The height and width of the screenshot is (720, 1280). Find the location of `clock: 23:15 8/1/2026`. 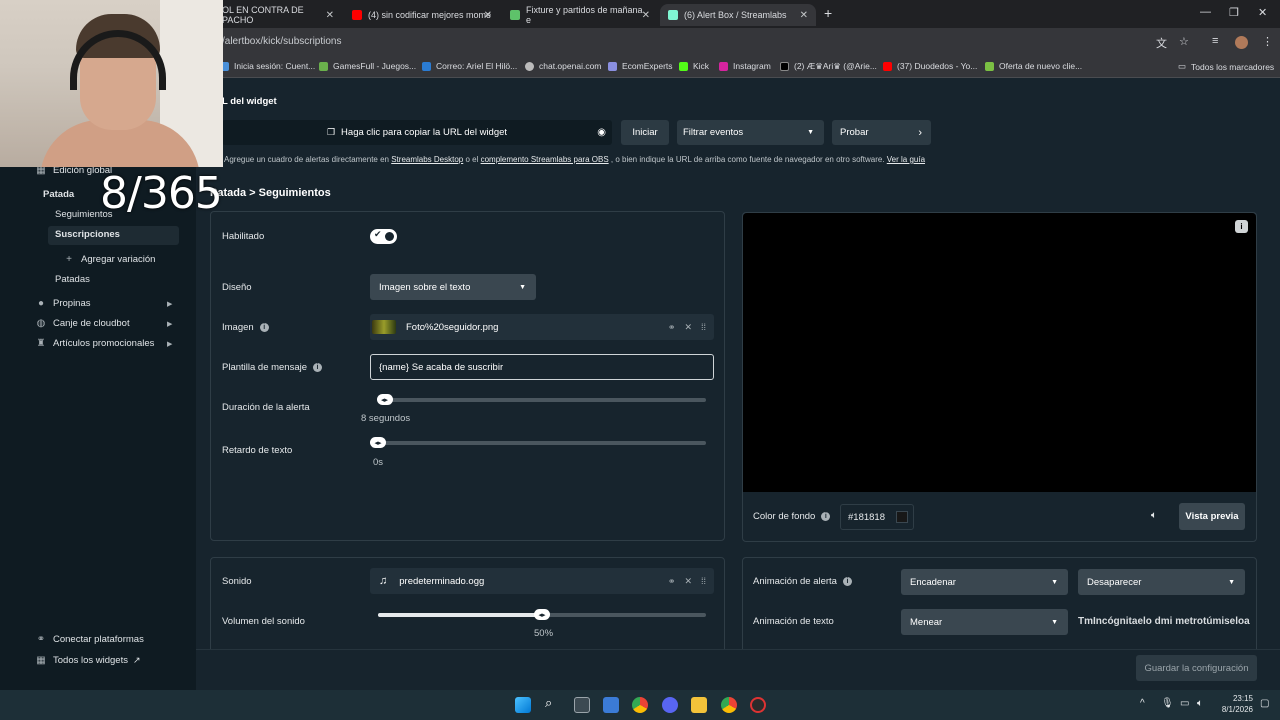

clock: 23:15 8/1/2026 is located at coordinates (1233, 704).